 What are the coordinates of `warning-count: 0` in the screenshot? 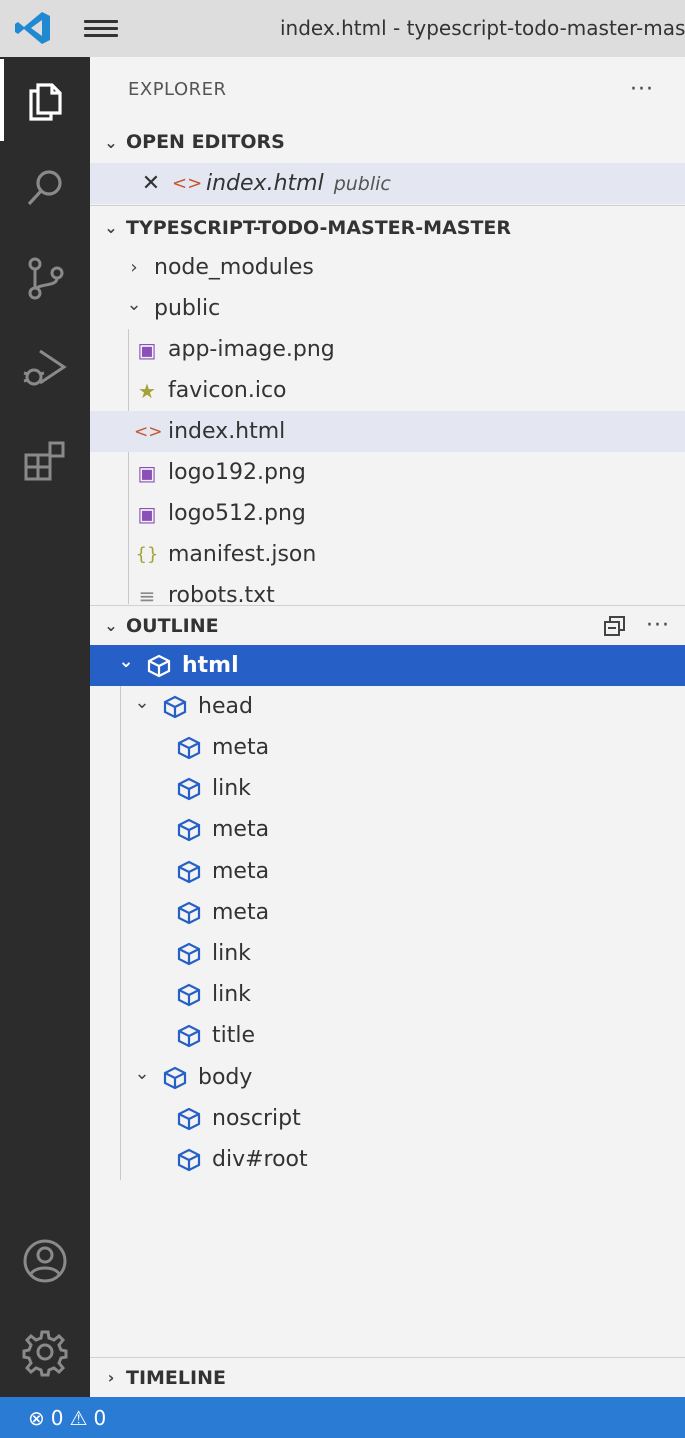 It's located at (99, 1418).